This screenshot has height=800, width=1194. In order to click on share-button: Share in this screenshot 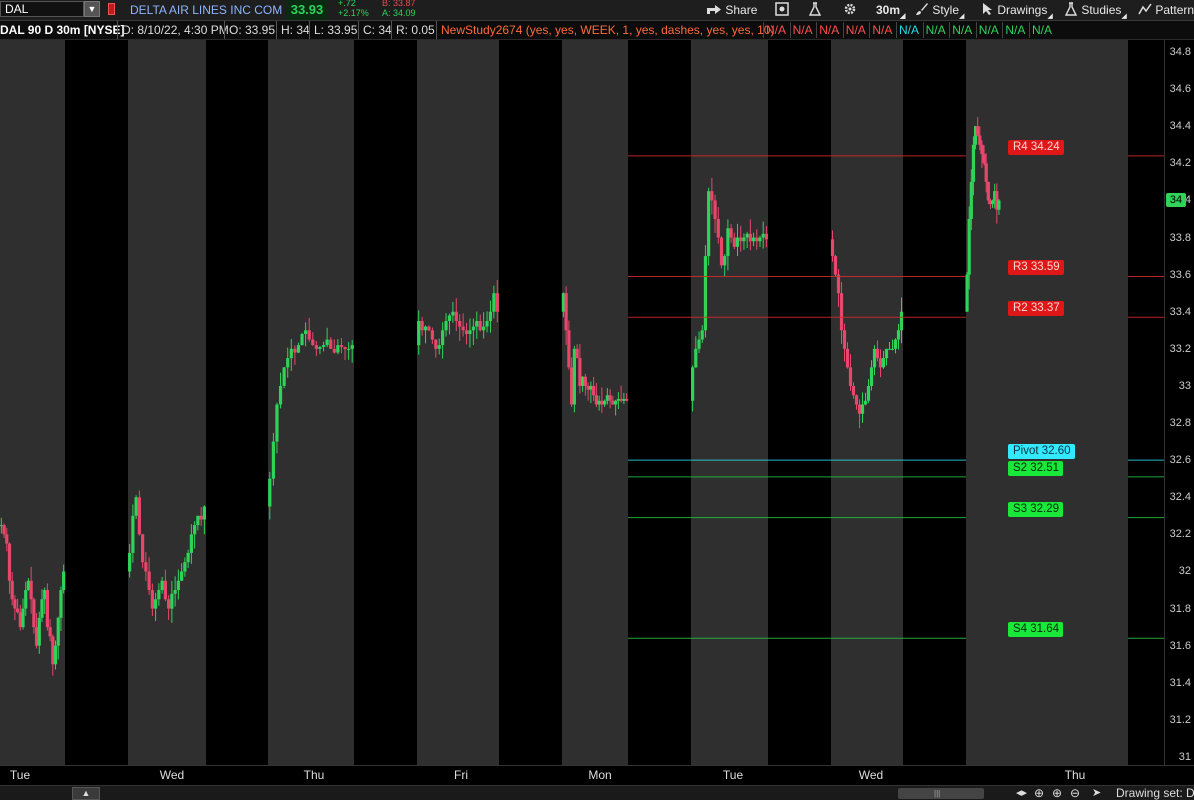, I will do `click(731, 10)`.